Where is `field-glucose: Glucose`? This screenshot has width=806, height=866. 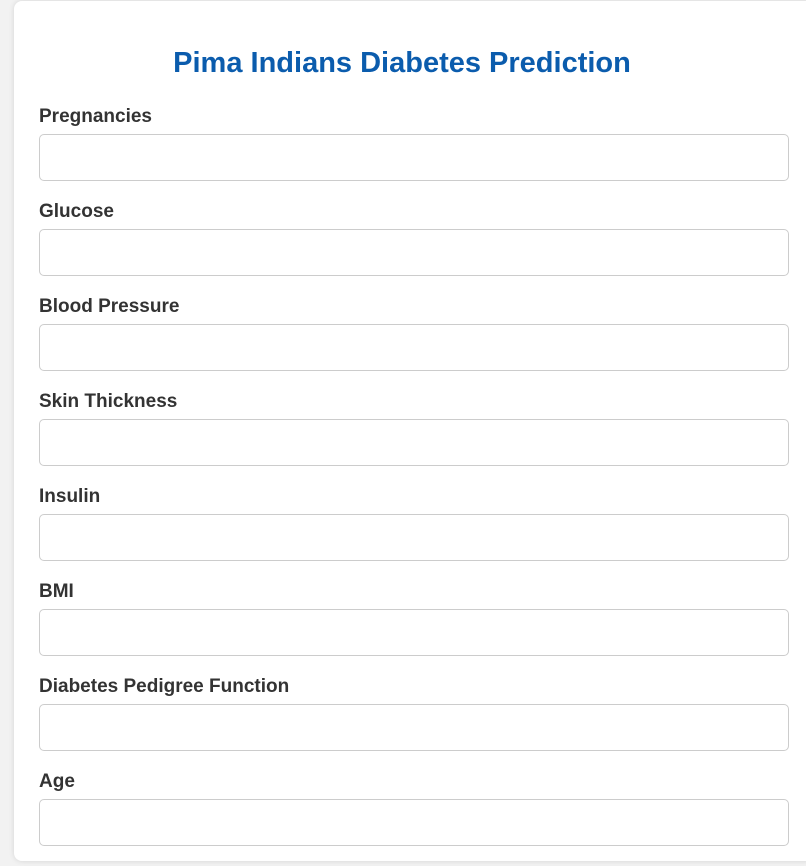 field-glucose: Glucose is located at coordinates (422, 248).